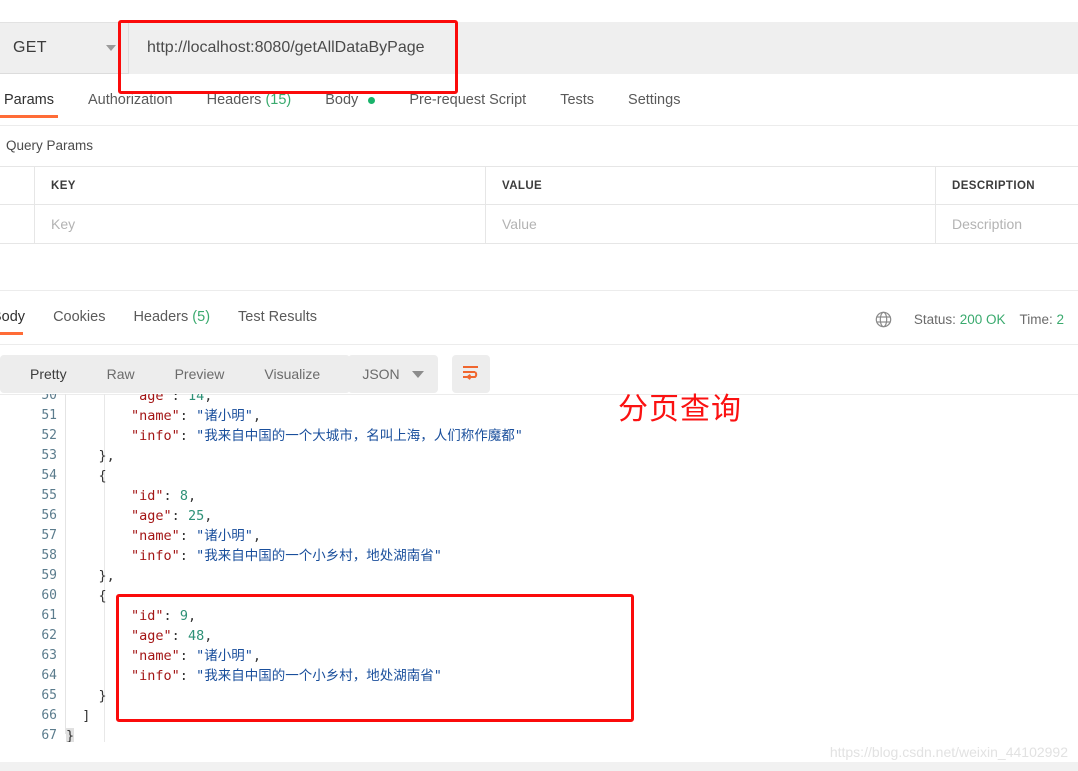 Image resolution: width=1078 pixels, height=771 pixels. I want to click on code-line: "age": 14,, so click(572, 400).